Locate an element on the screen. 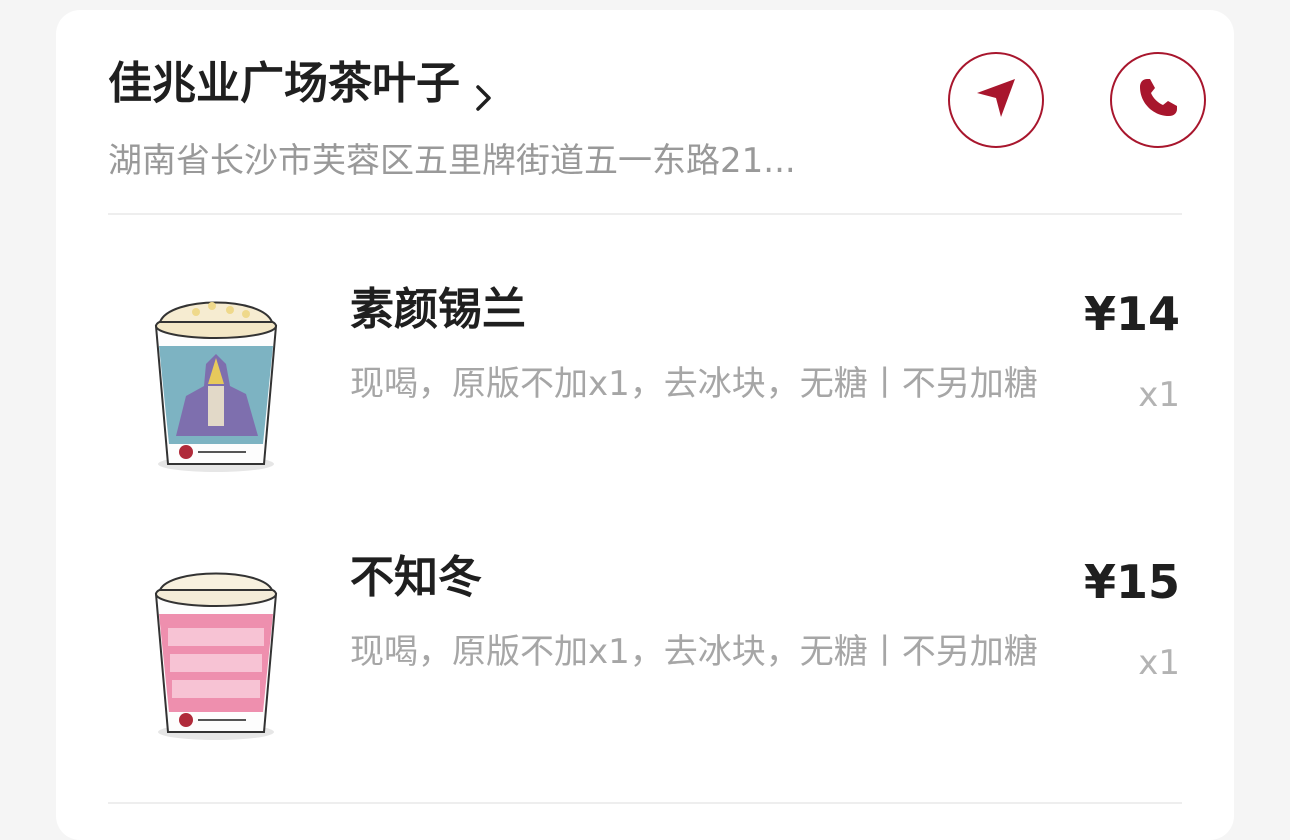 The image size is (1290, 840). call-button is located at coordinates (1158, 100).